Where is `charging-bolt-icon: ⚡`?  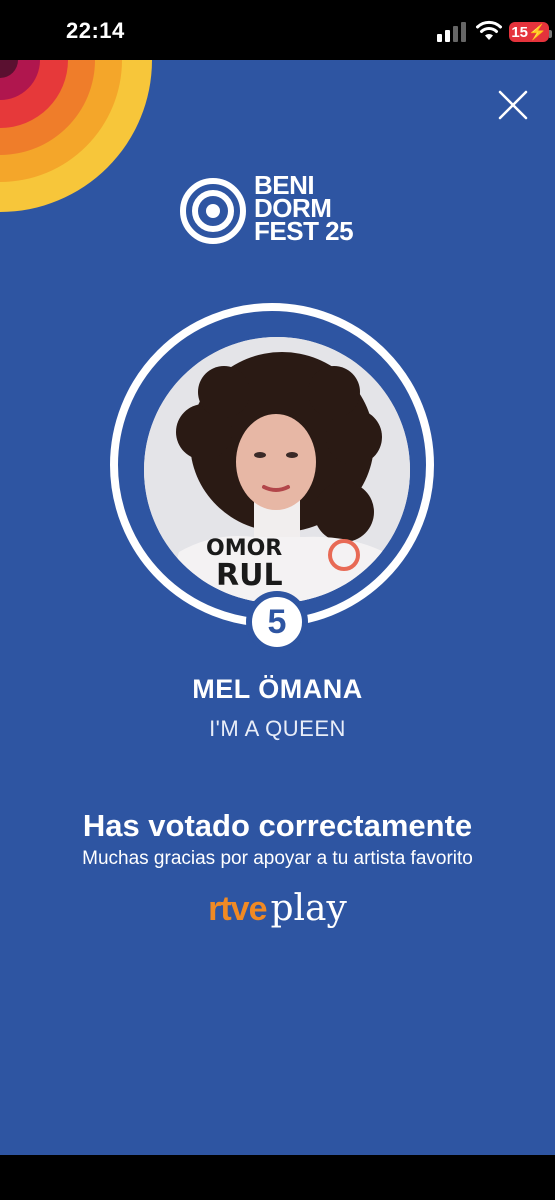
charging-bolt-icon: ⚡ is located at coordinates (537, 32).